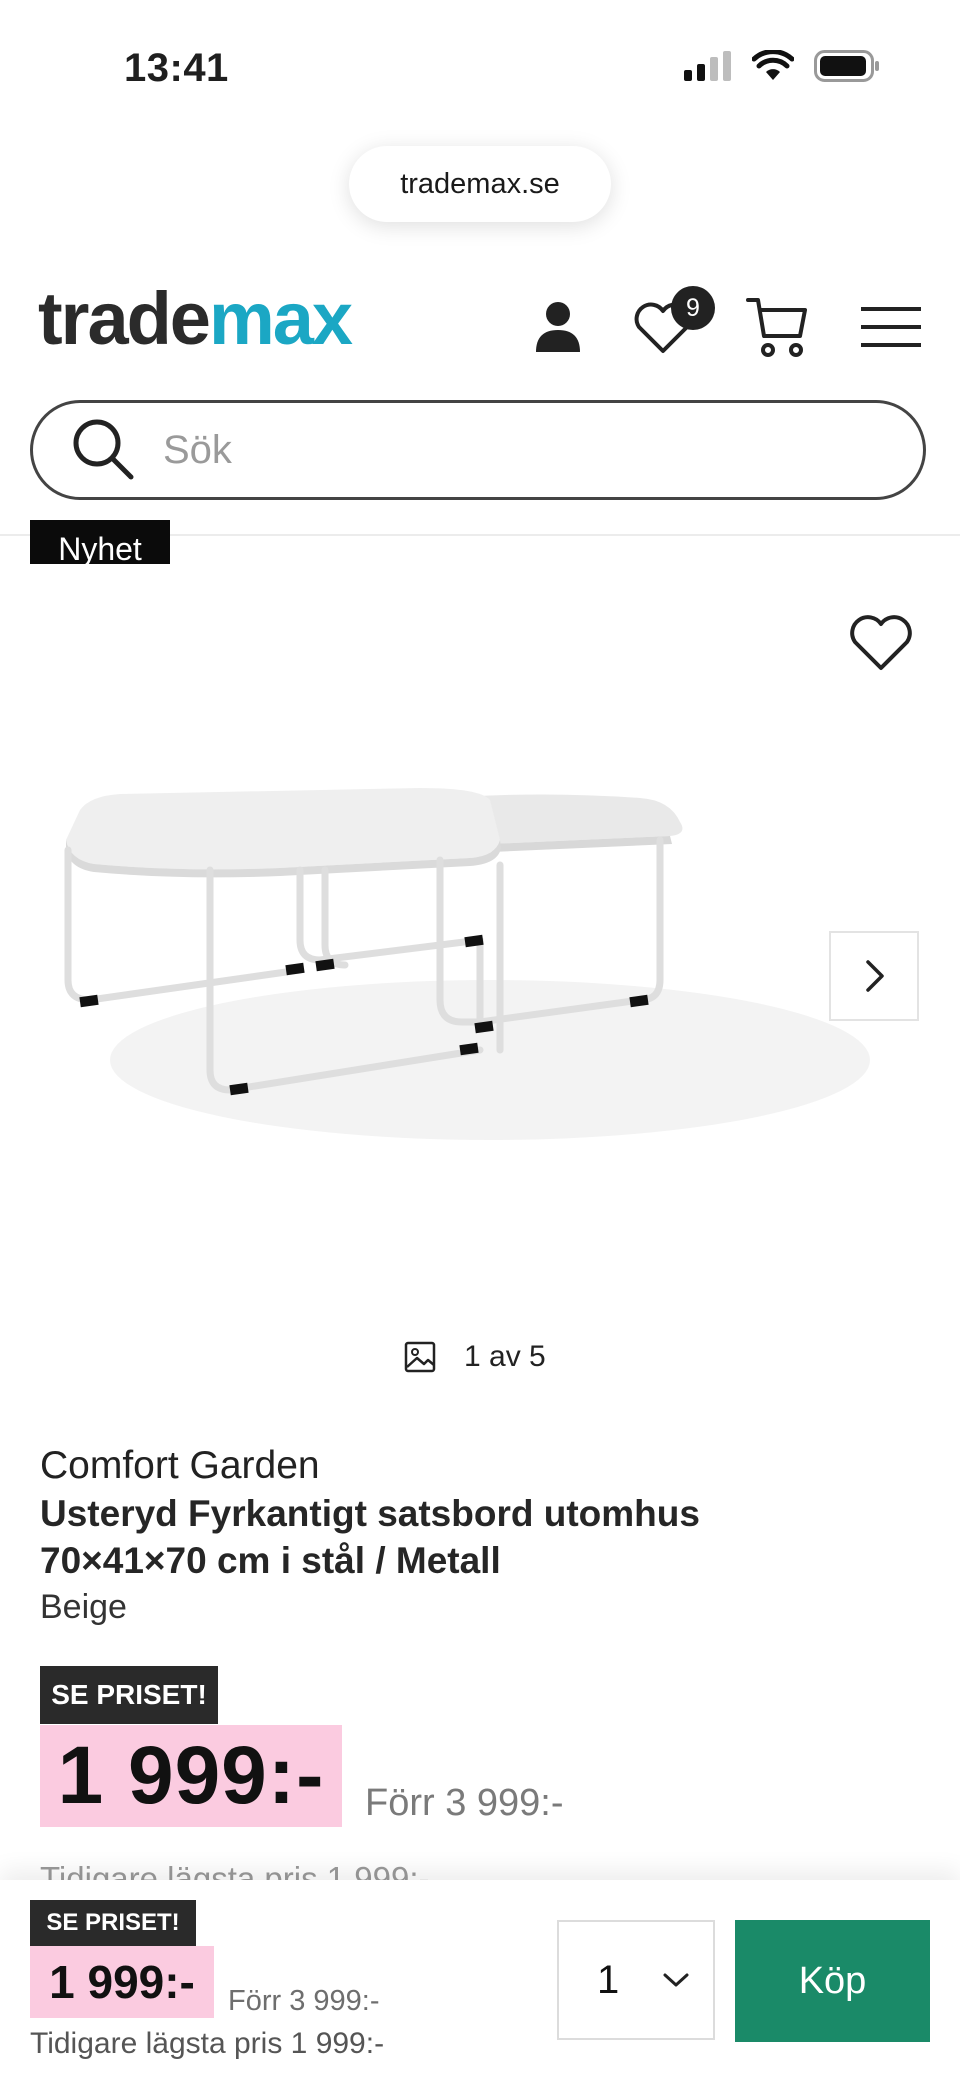 Image resolution: width=960 pixels, height=2081 pixels. What do you see at coordinates (113, 1923) in the screenshot?
I see `sticky-price-tag: SE PRISET!` at bounding box center [113, 1923].